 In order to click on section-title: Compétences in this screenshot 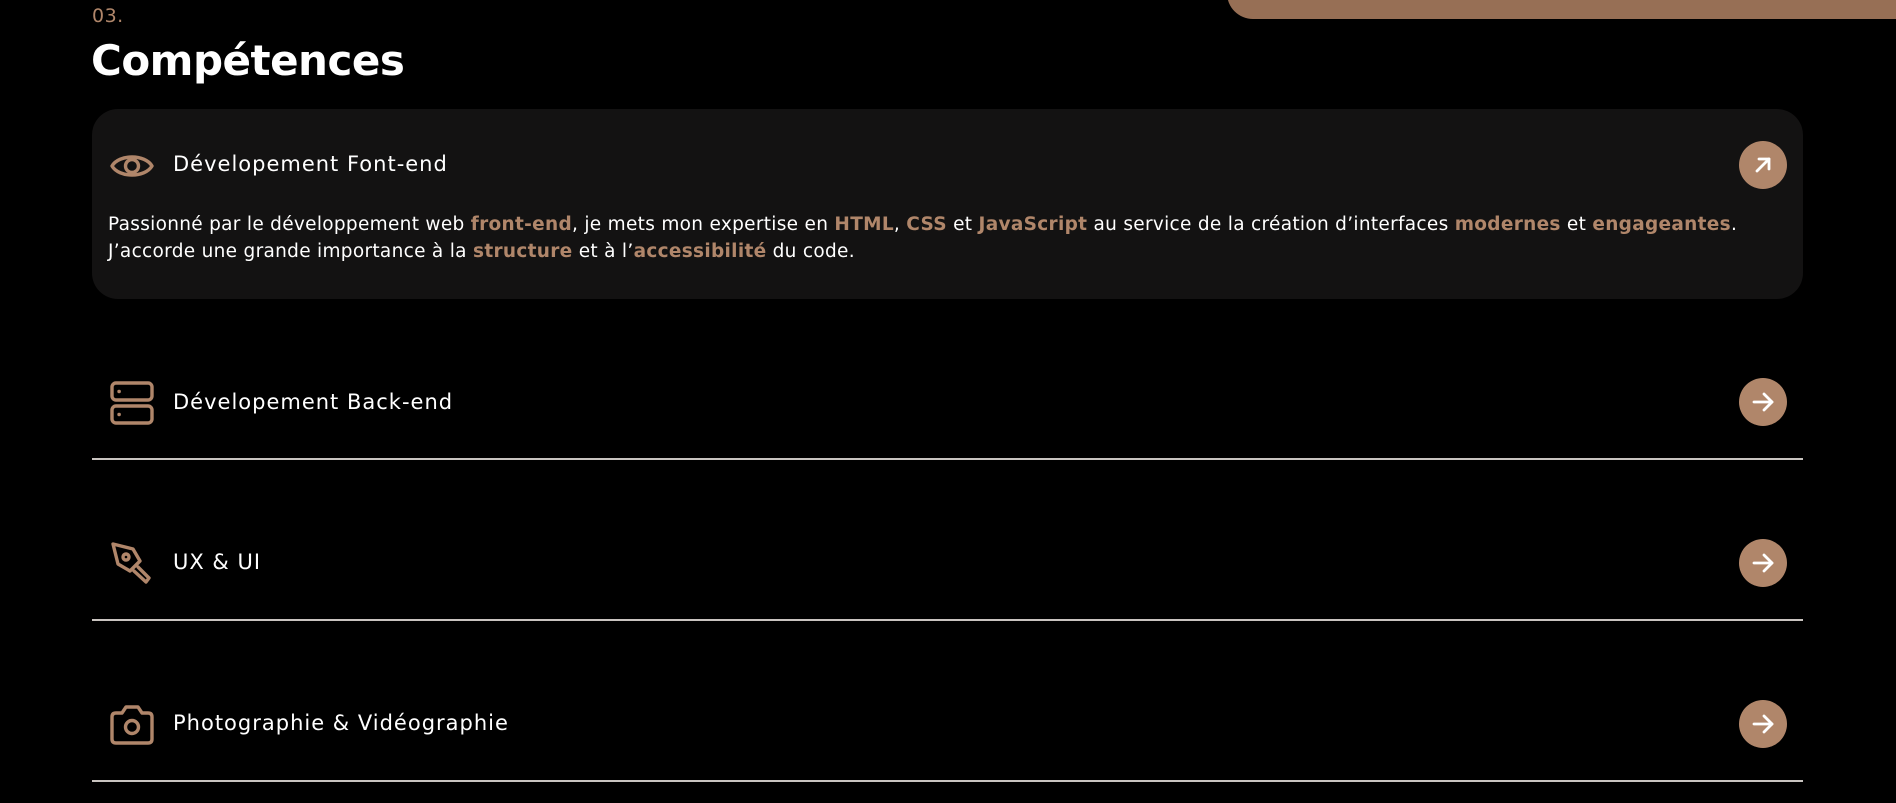, I will do `click(248, 60)`.